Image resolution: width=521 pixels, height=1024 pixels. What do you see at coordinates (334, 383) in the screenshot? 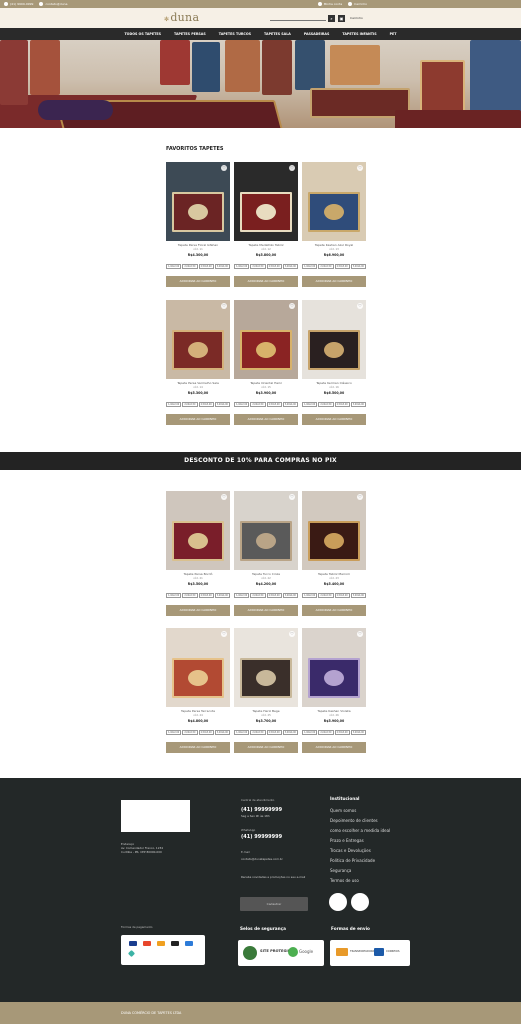
I see `product-name: Tapete Kerman Clássico` at bounding box center [334, 383].